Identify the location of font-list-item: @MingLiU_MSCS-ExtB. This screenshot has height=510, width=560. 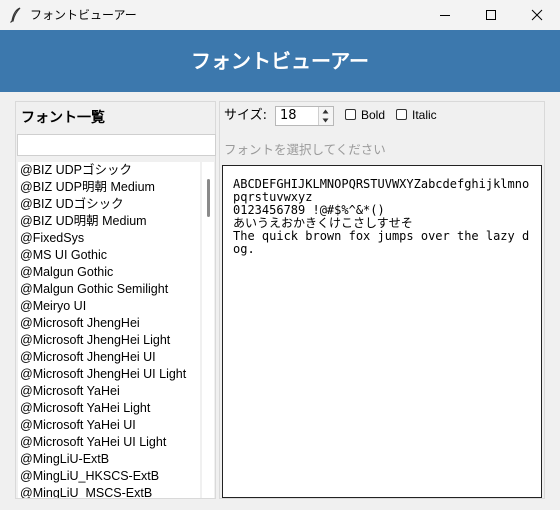
(109, 491).